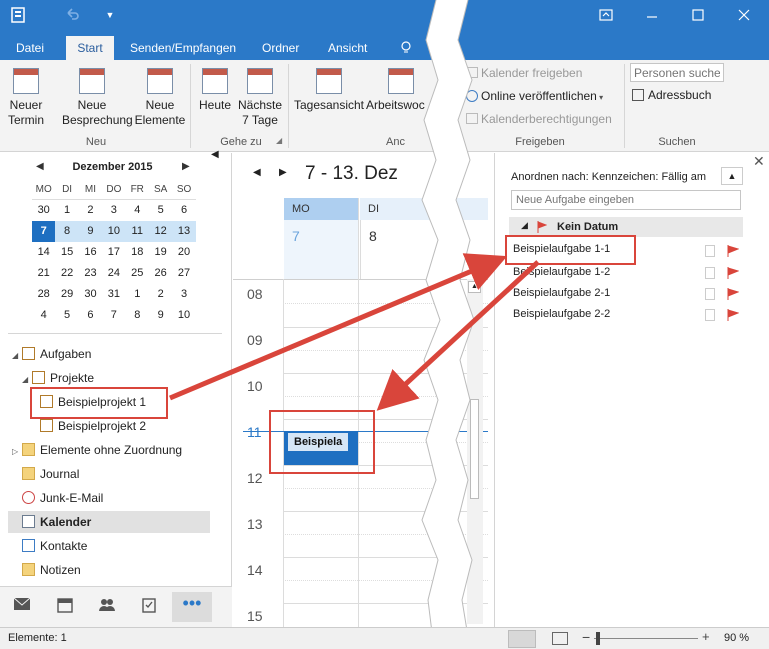 The image size is (769, 649). I want to click on annotation-arrows, so click(354, 332).